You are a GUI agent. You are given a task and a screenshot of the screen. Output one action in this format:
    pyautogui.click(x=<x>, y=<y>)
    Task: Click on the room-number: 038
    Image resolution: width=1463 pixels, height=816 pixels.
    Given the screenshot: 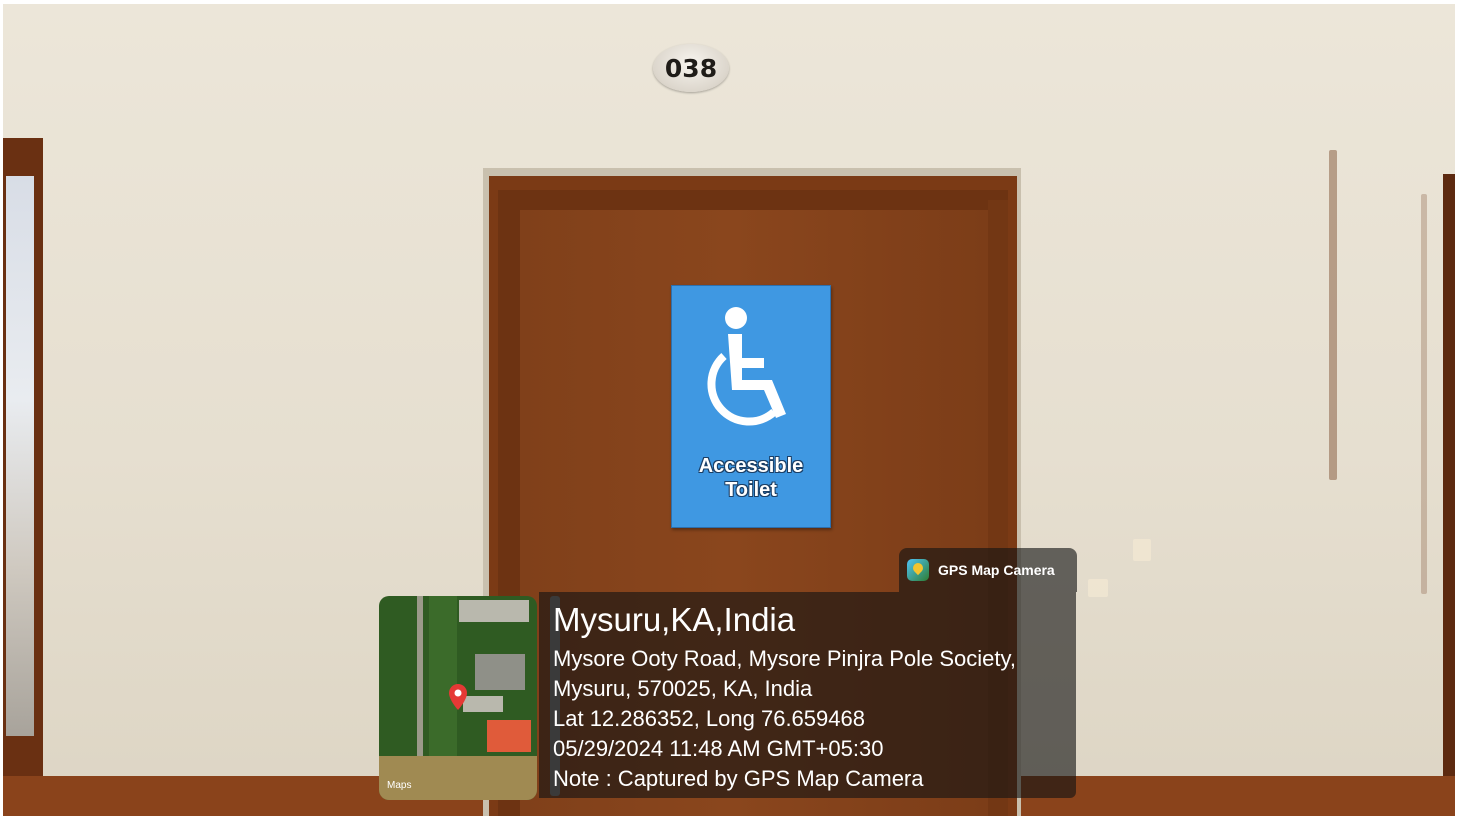 What is the action you would take?
    pyautogui.click(x=691, y=68)
    